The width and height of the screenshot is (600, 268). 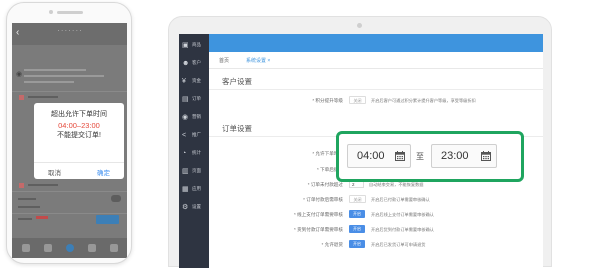 I want to click on sidebar-item-label: 页面, so click(x=196, y=170).